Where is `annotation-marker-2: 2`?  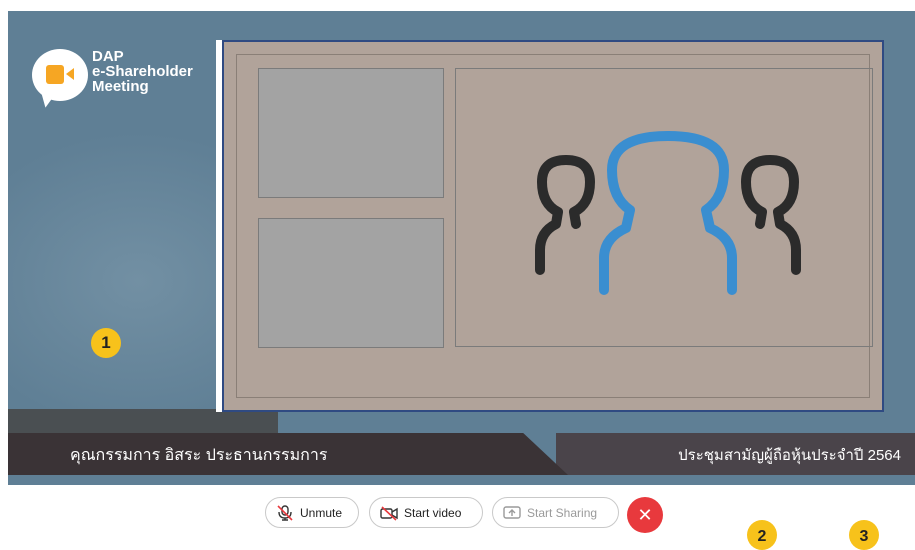 annotation-marker-2: 2 is located at coordinates (762, 535).